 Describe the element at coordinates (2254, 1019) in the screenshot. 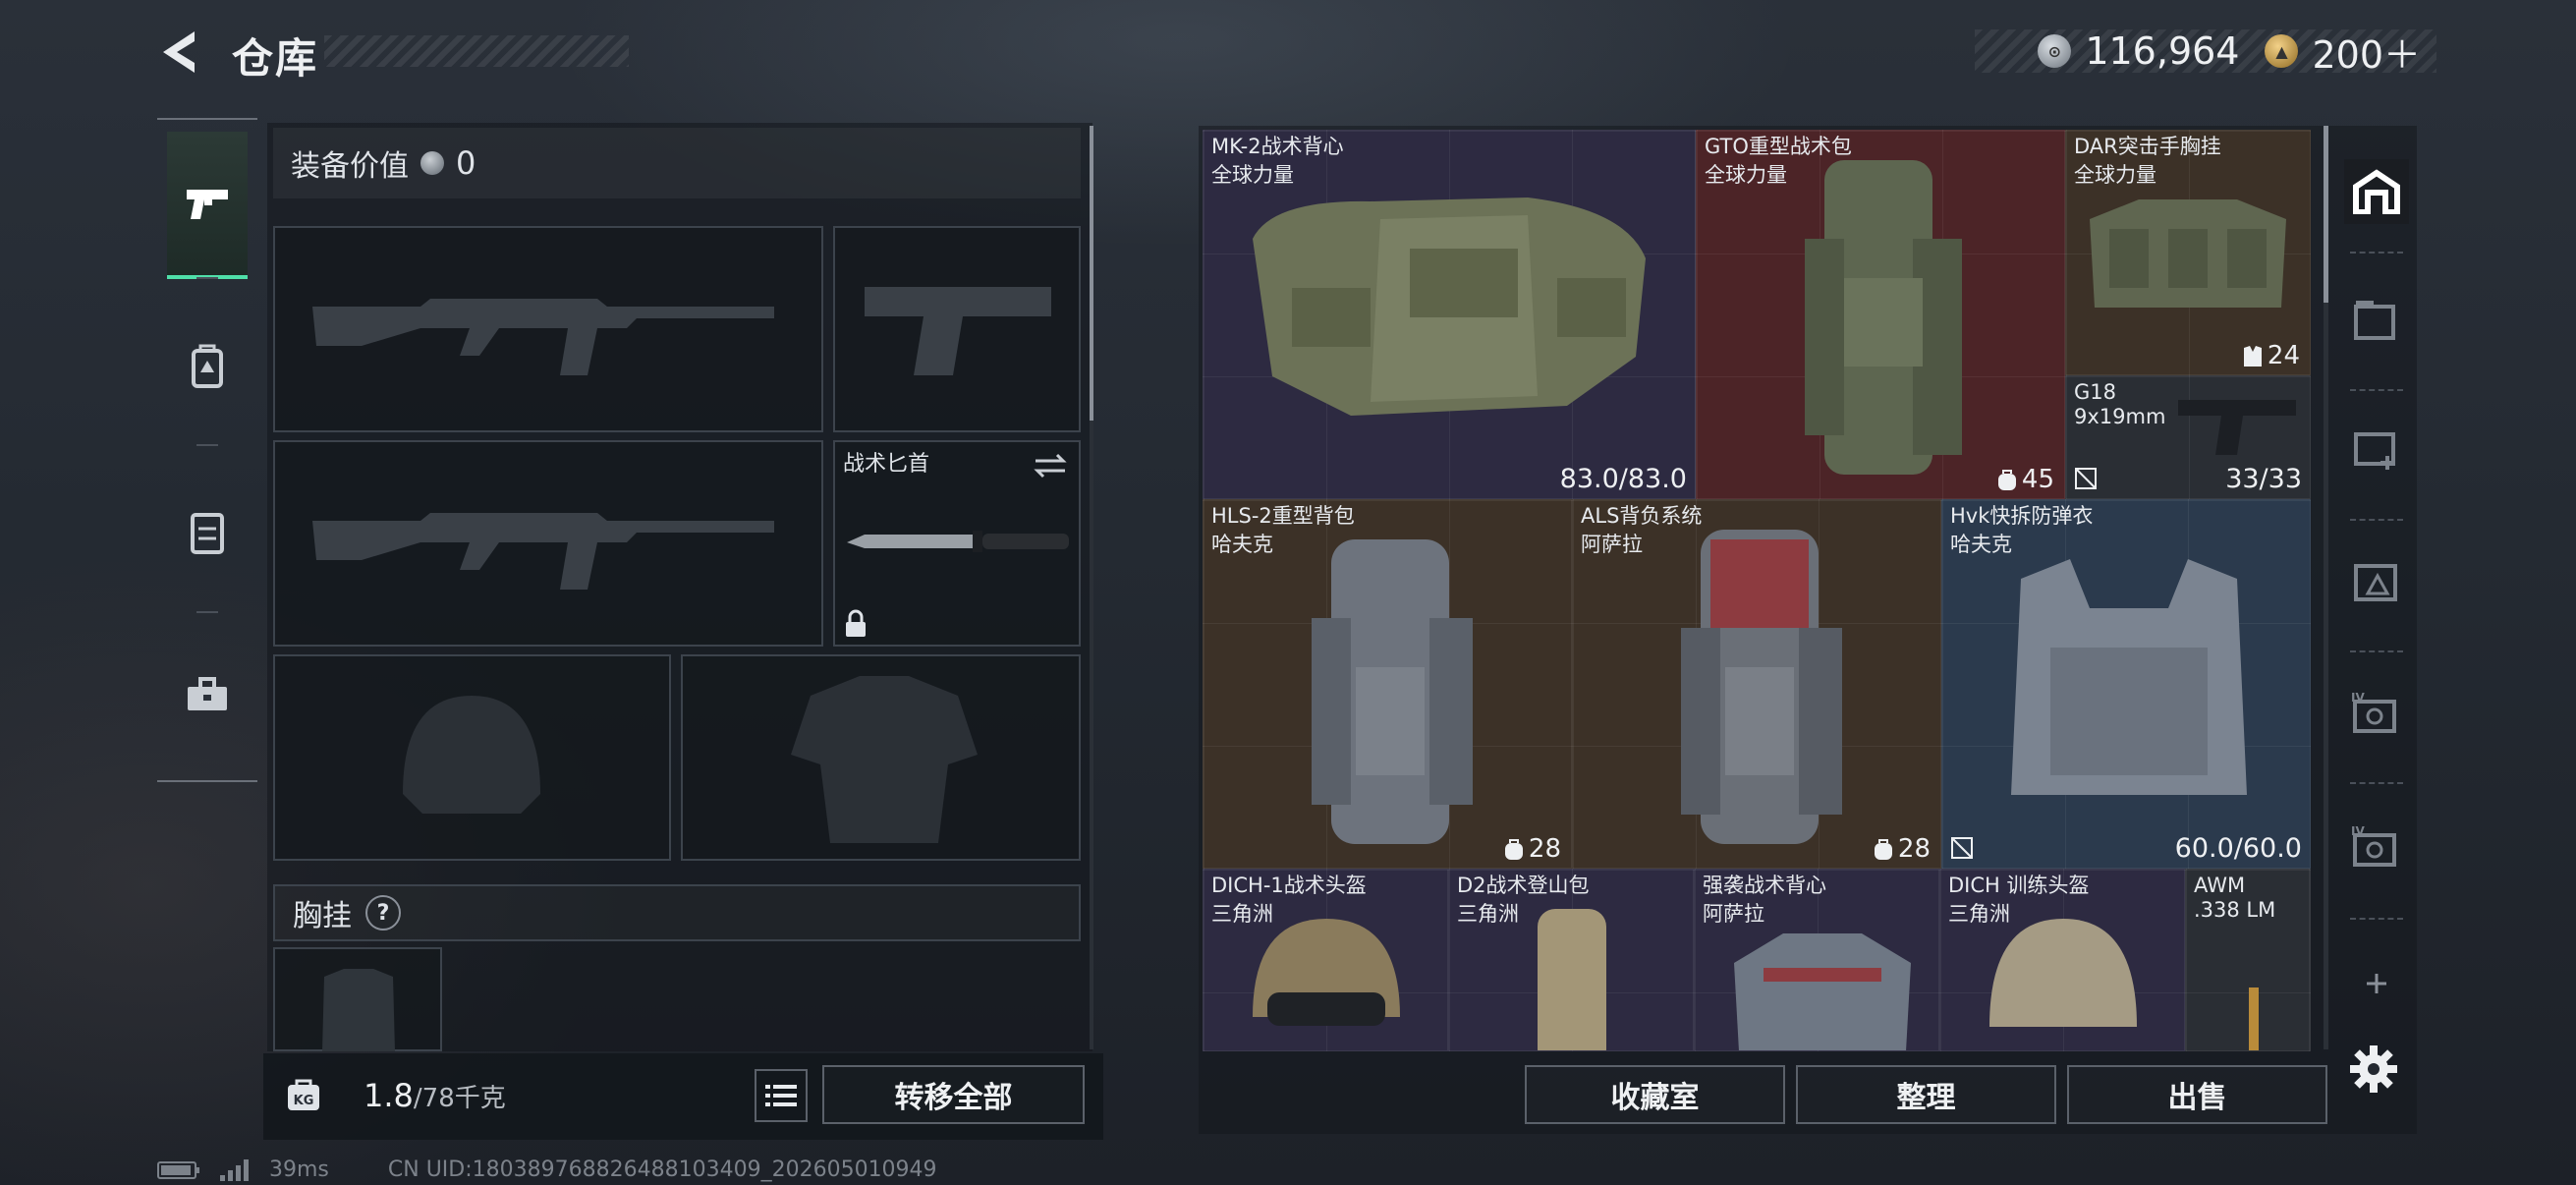

I see `cartridge-art` at that location.